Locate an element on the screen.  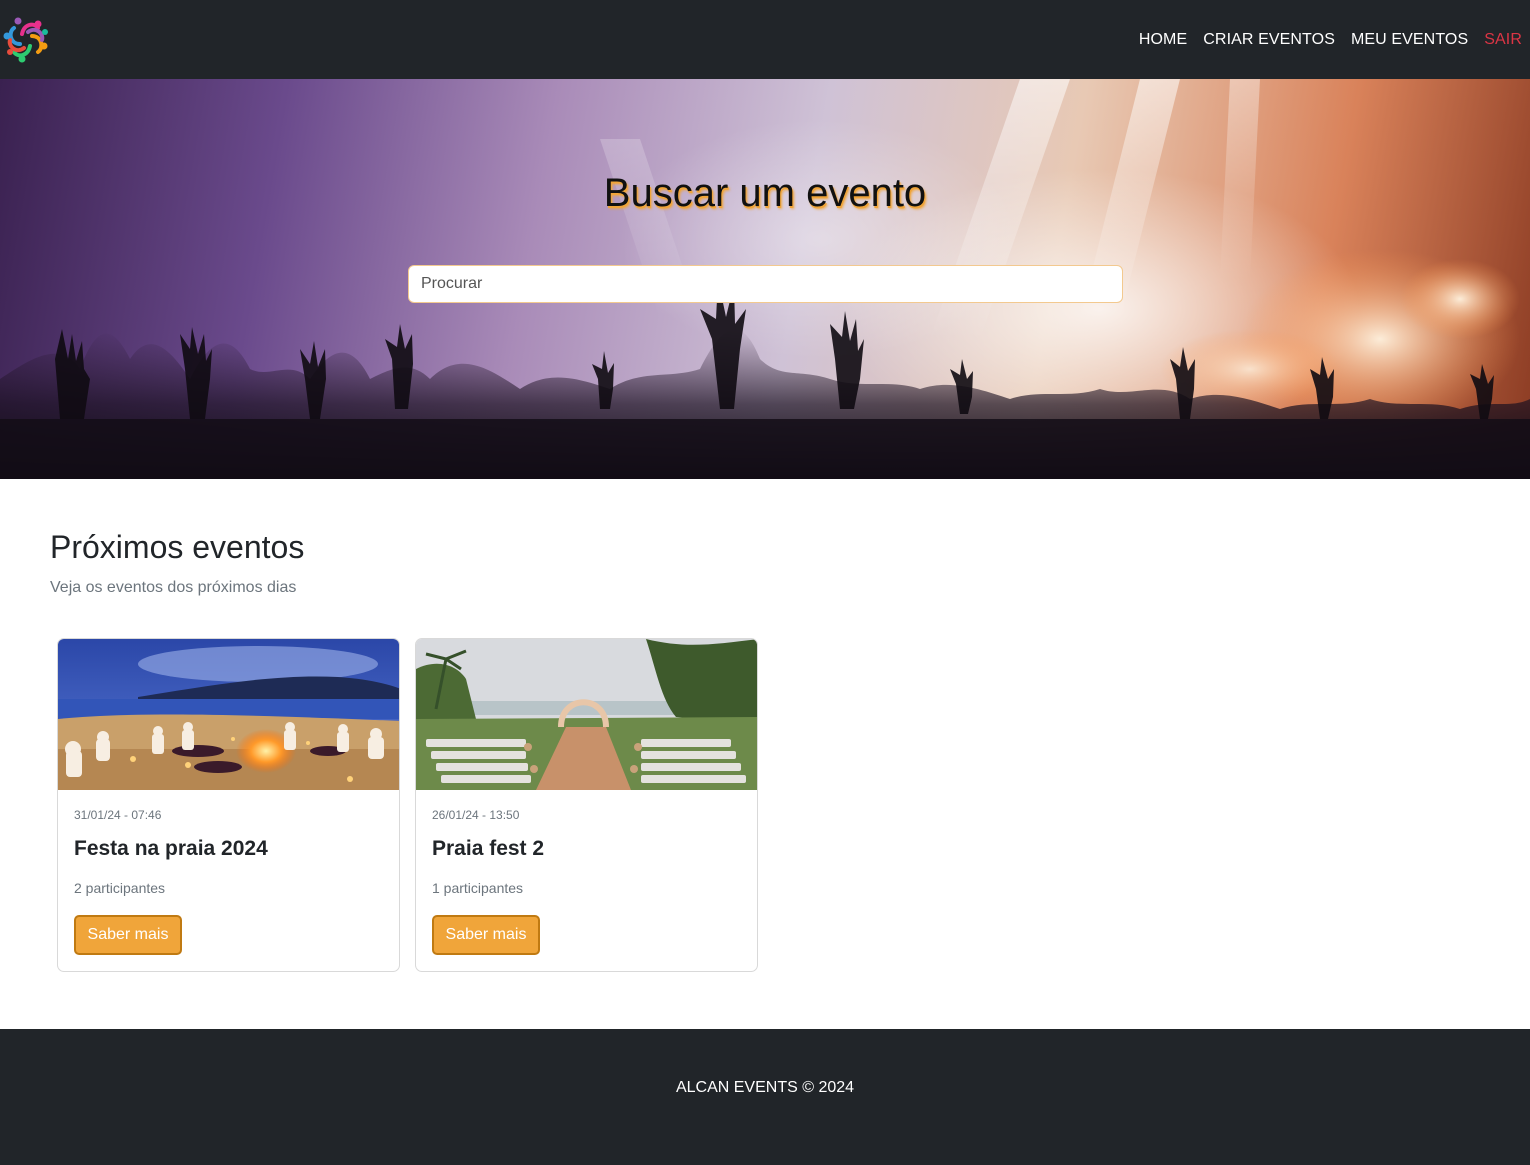
nav-create-events-link: CRIAR EVENTOS is located at coordinates (1269, 40).